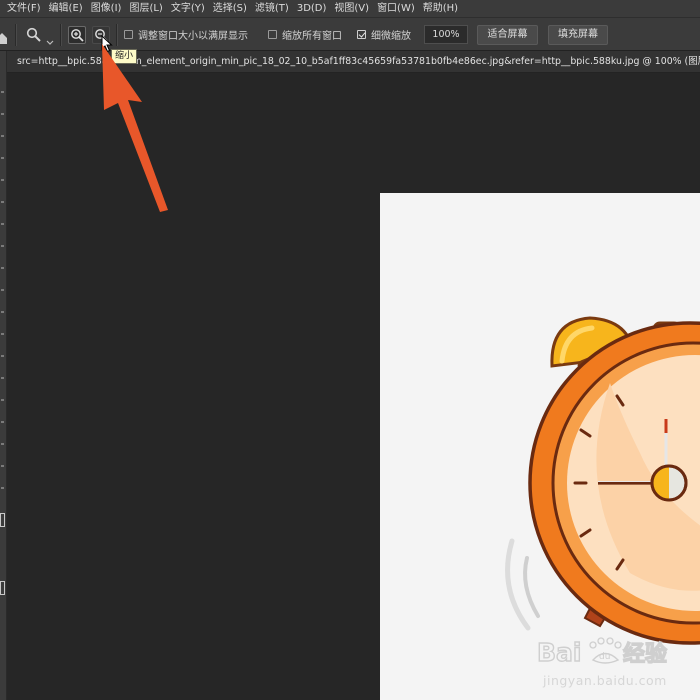 This screenshot has width=700, height=700. I want to click on menu-window: 窗口(W), so click(396, 8).